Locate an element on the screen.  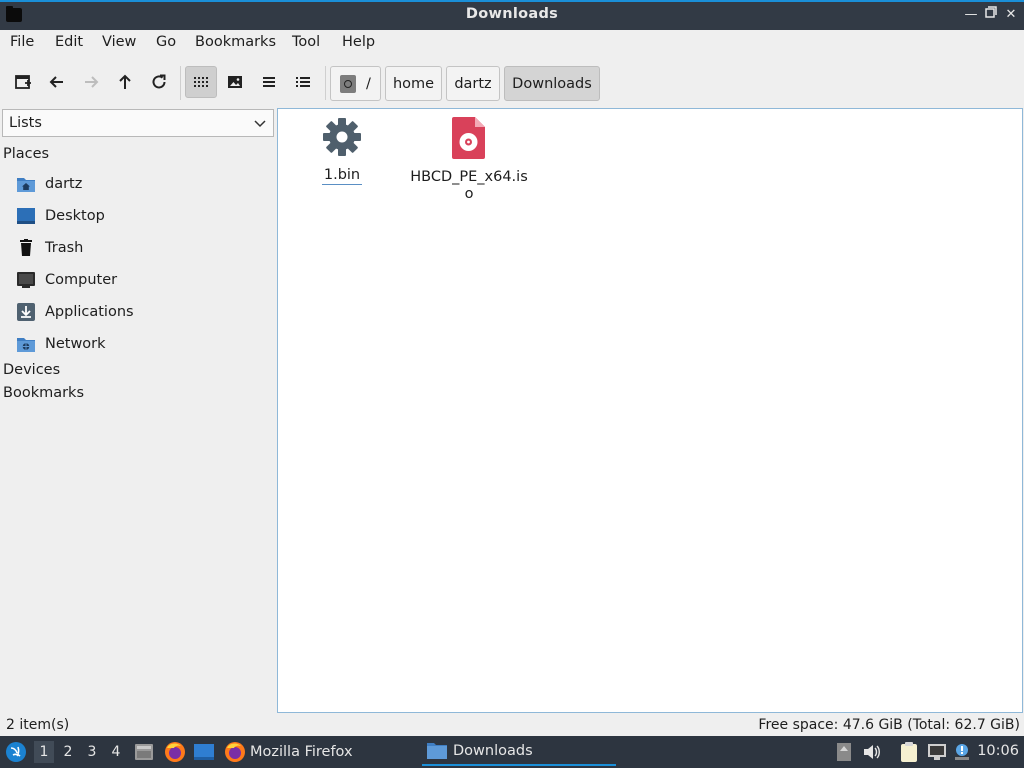
window-titlebar: Downloads — ✕ is located at coordinates (512, 15).